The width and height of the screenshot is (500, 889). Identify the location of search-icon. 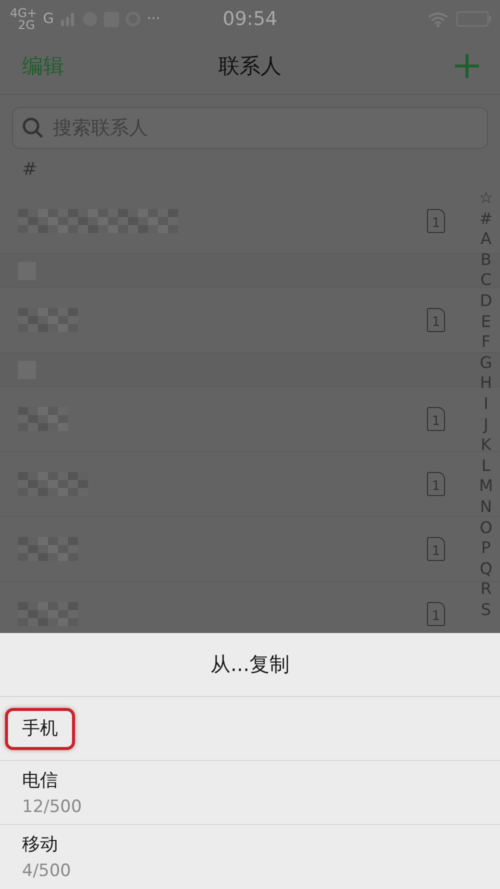
(33, 128).